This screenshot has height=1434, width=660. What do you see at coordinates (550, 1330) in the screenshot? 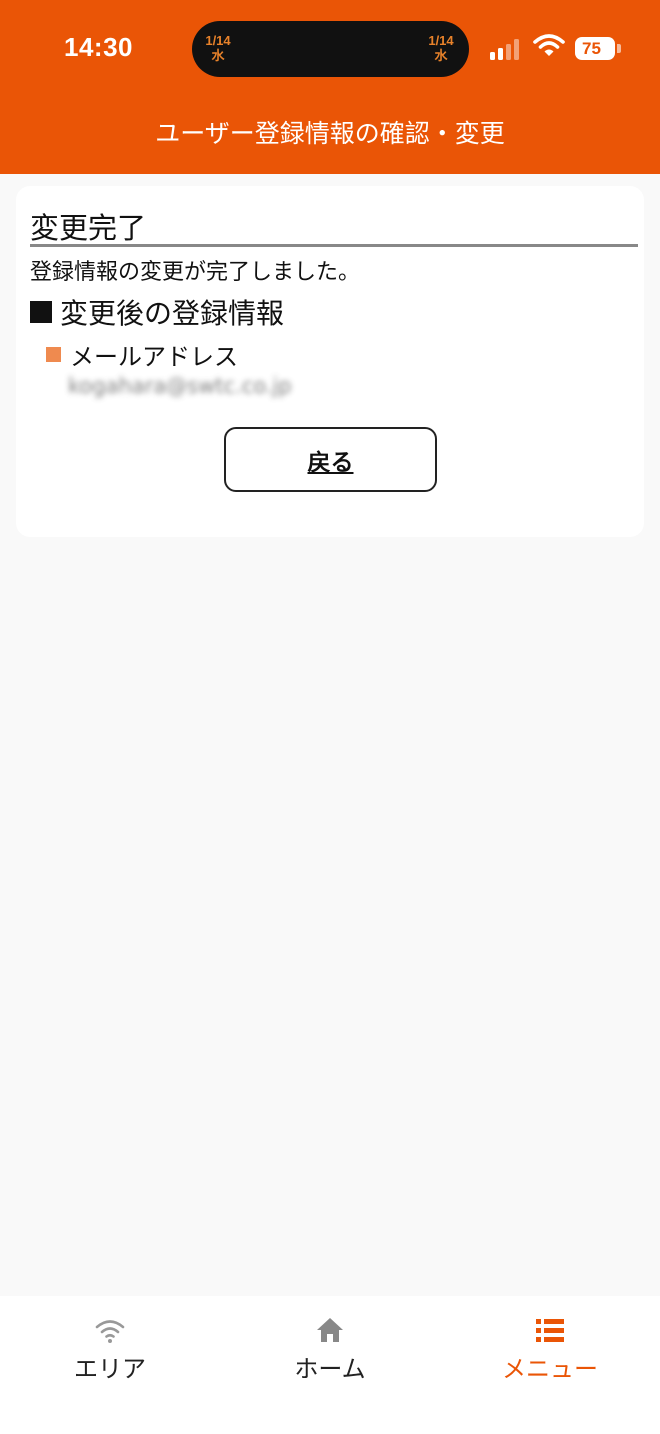
I see `list-icon` at bounding box center [550, 1330].